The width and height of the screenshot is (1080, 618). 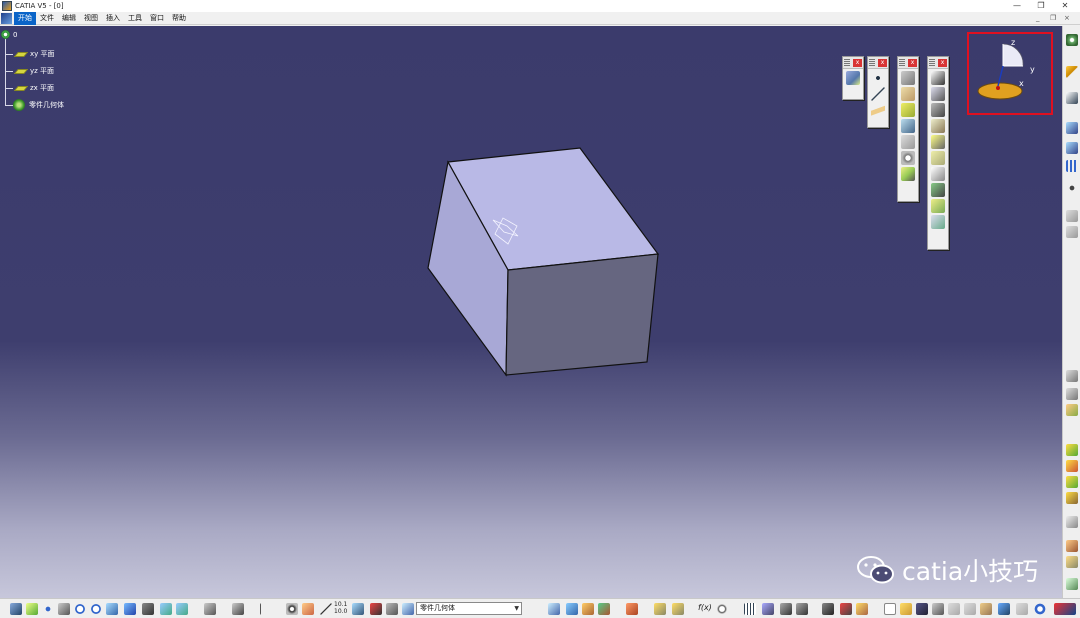 I want to click on constraint-icon, so click(x=1072, y=232).